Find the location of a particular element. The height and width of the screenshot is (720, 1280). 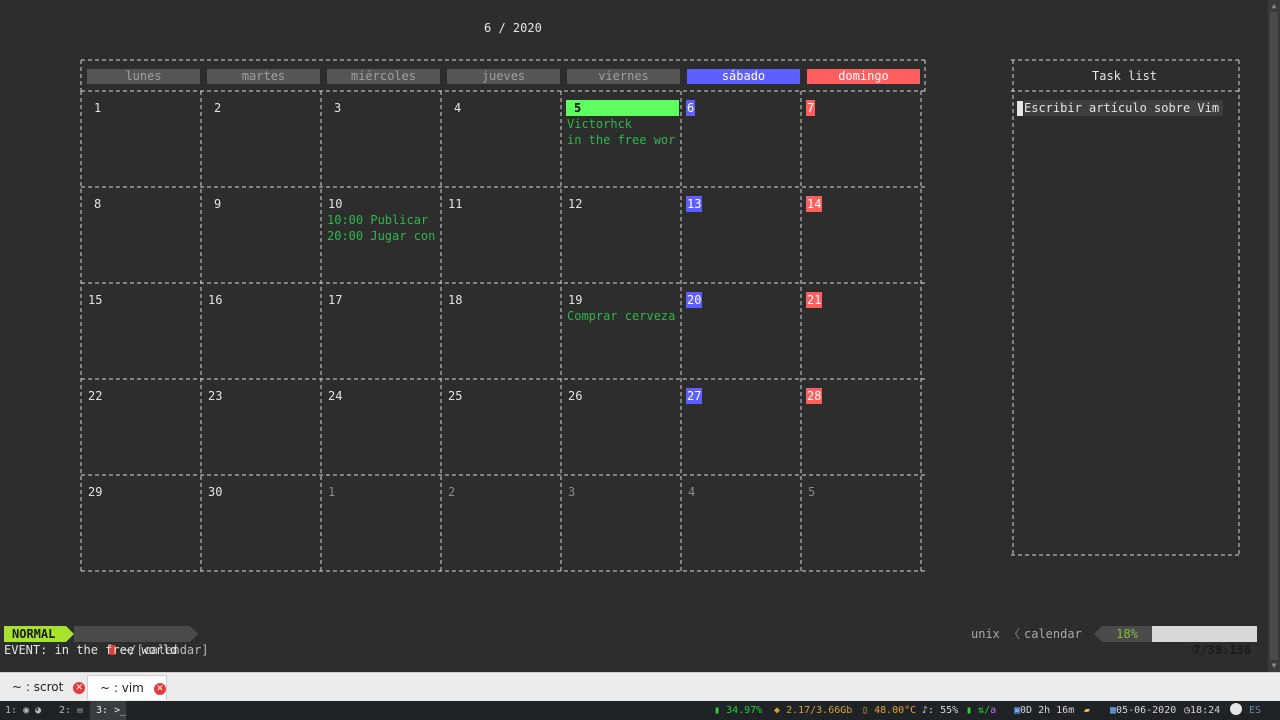

weekday-header-3: jueves is located at coordinates (503, 76).